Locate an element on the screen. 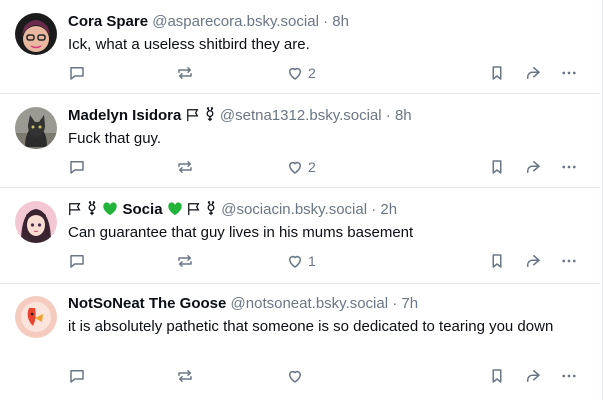 Image resolution: width=603 pixels, height=400 pixels. post-actions is located at coordinates (300, 376).